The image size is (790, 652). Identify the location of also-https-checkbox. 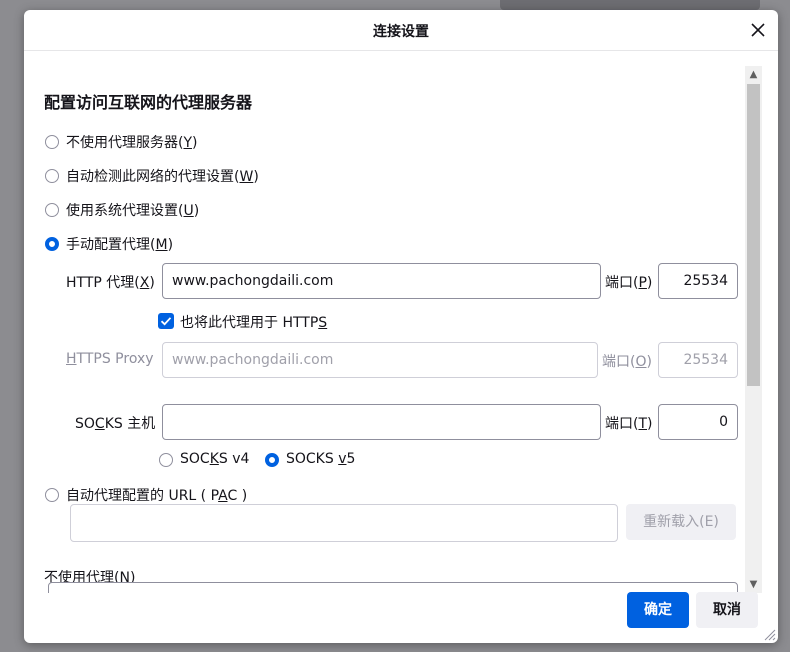
(166, 321).